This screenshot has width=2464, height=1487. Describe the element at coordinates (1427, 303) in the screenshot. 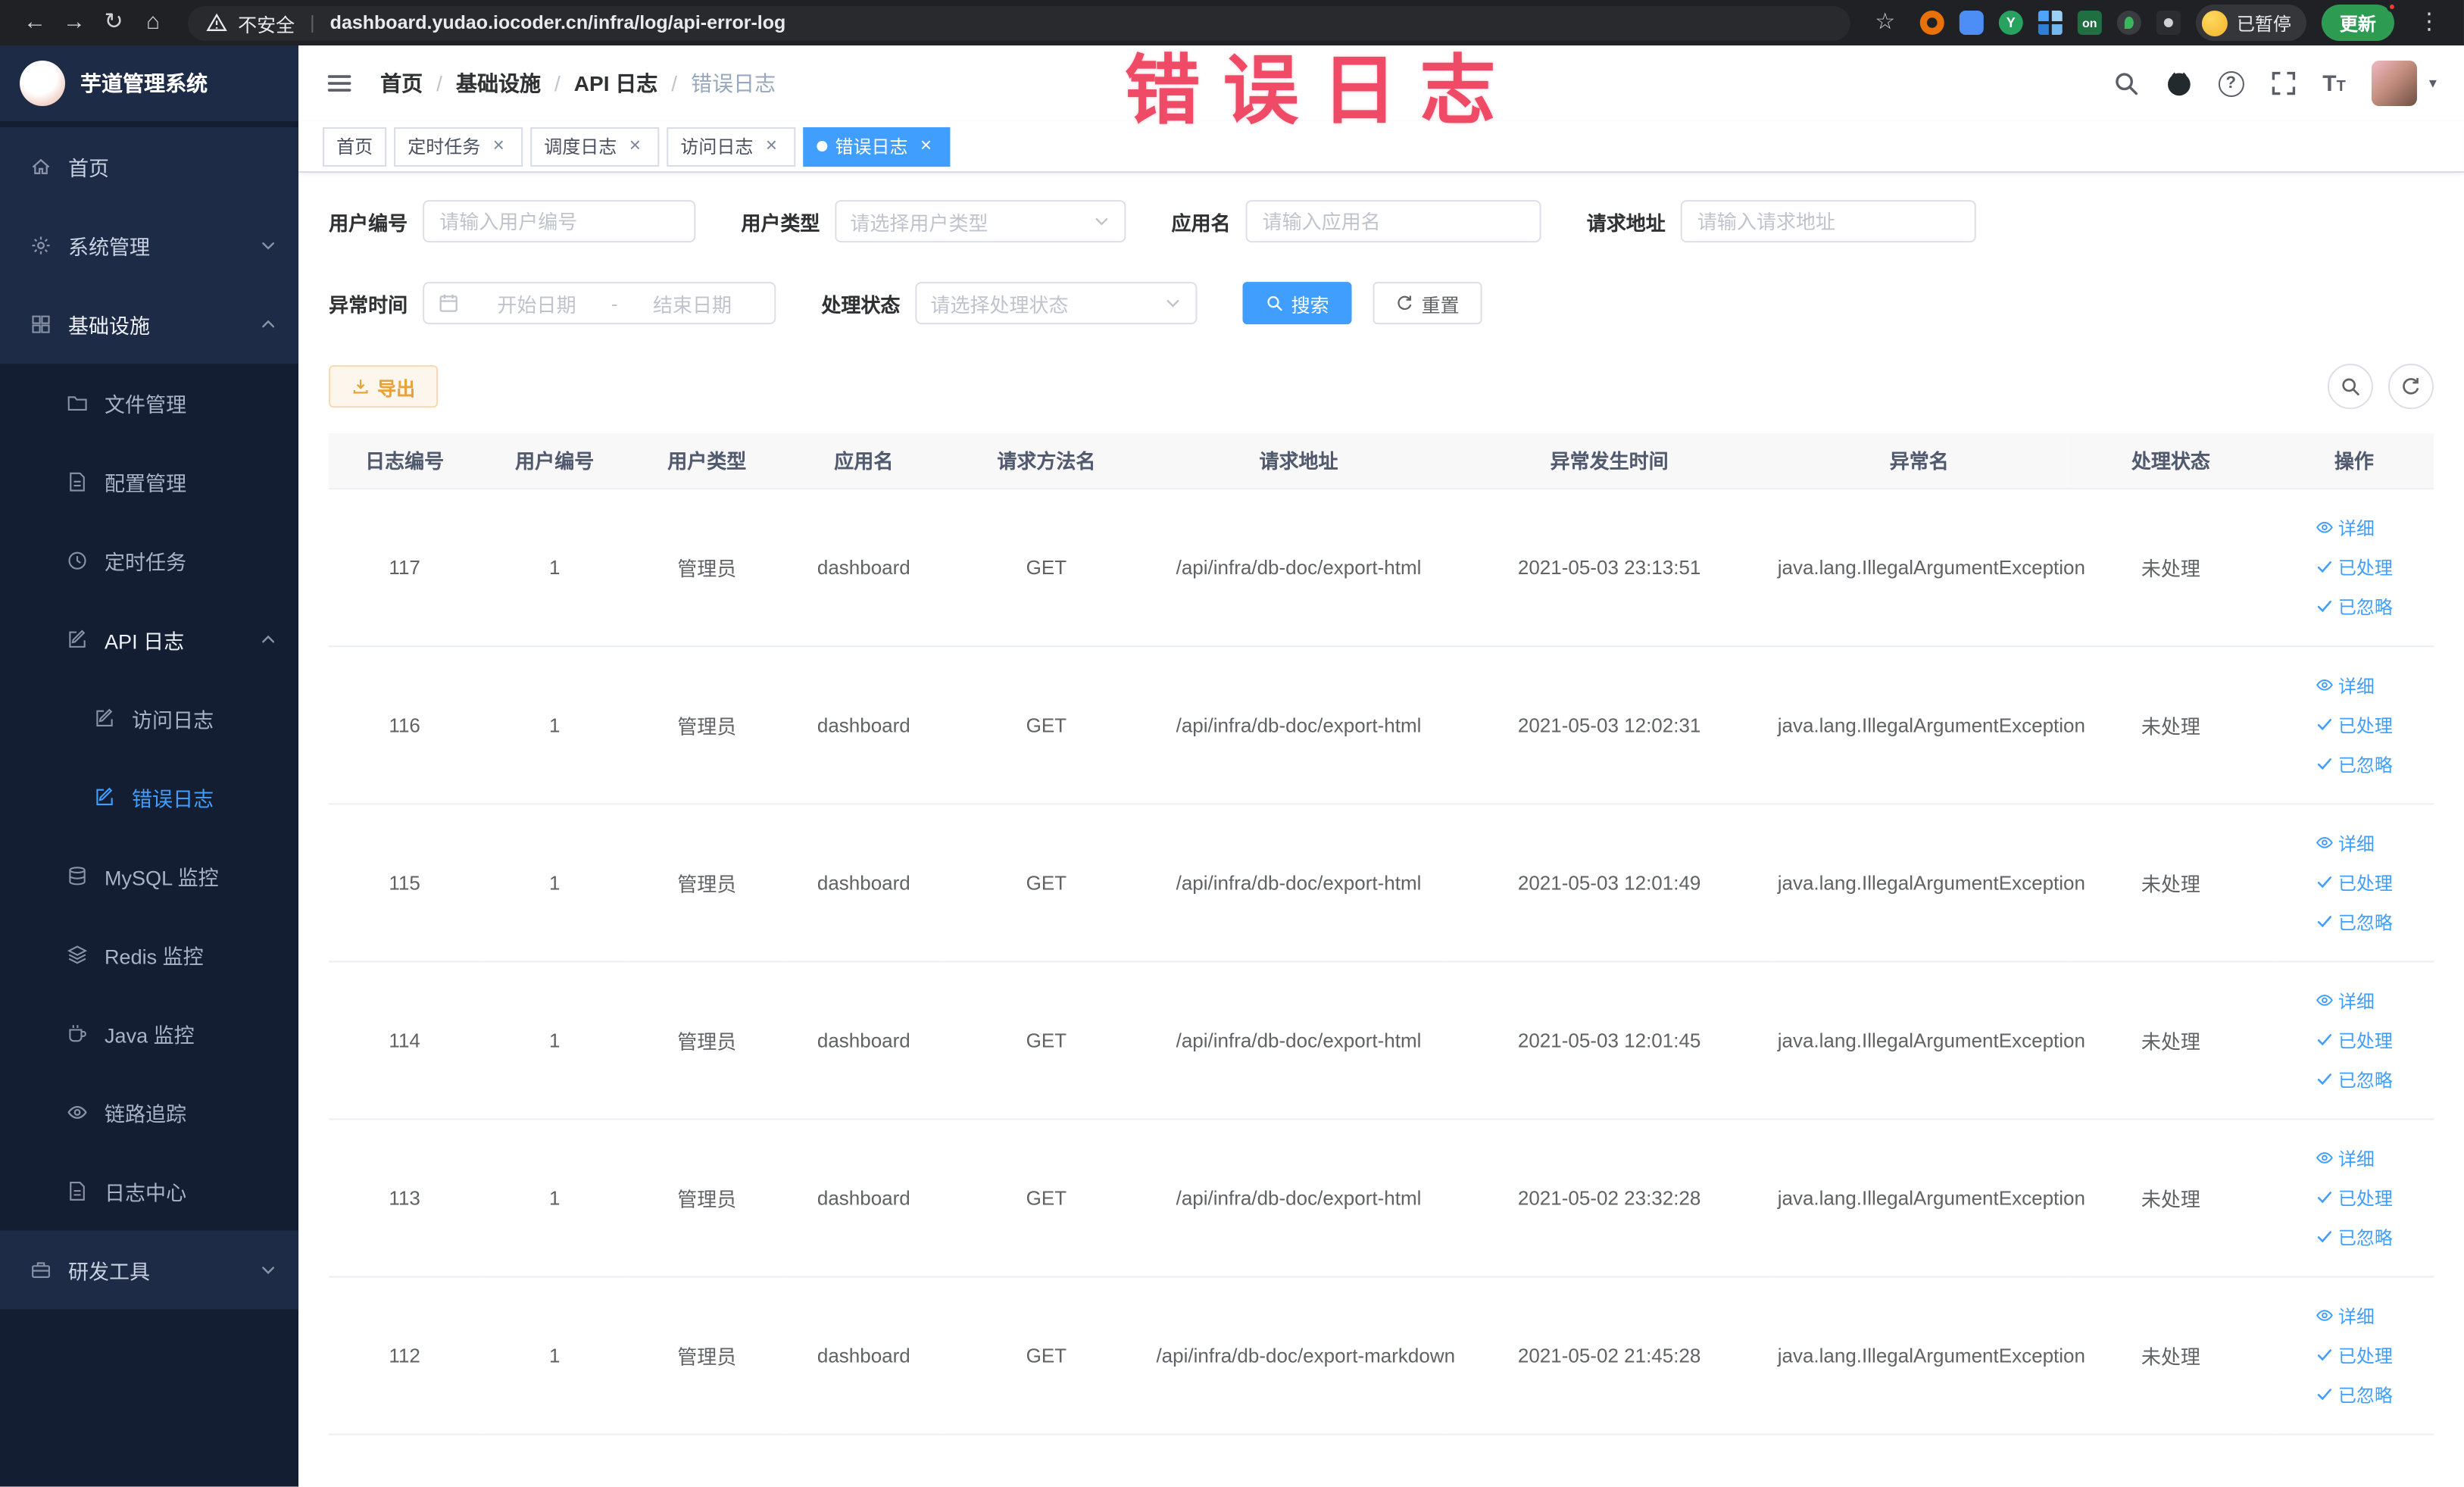

I see `reset-button: 重置` at that location.